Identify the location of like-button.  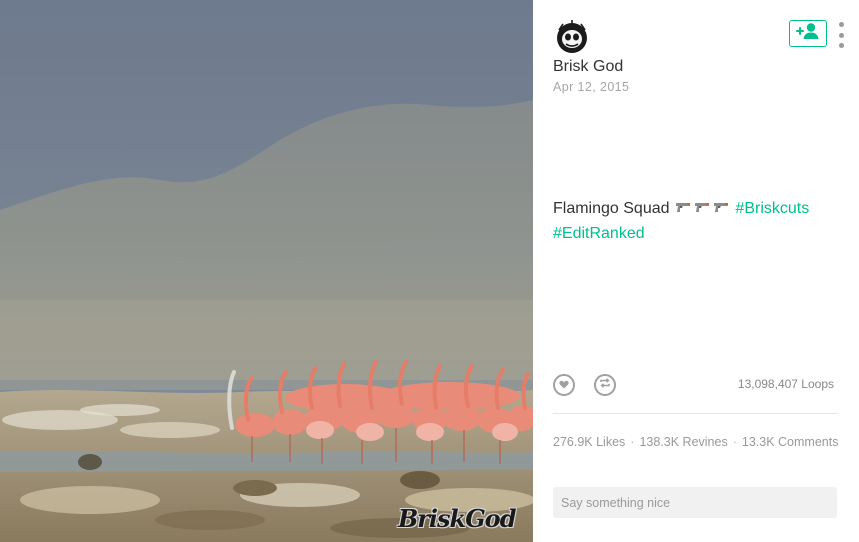
(564, 385).